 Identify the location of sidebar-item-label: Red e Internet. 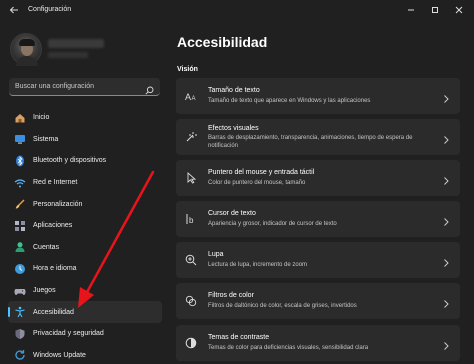
(55, 183).